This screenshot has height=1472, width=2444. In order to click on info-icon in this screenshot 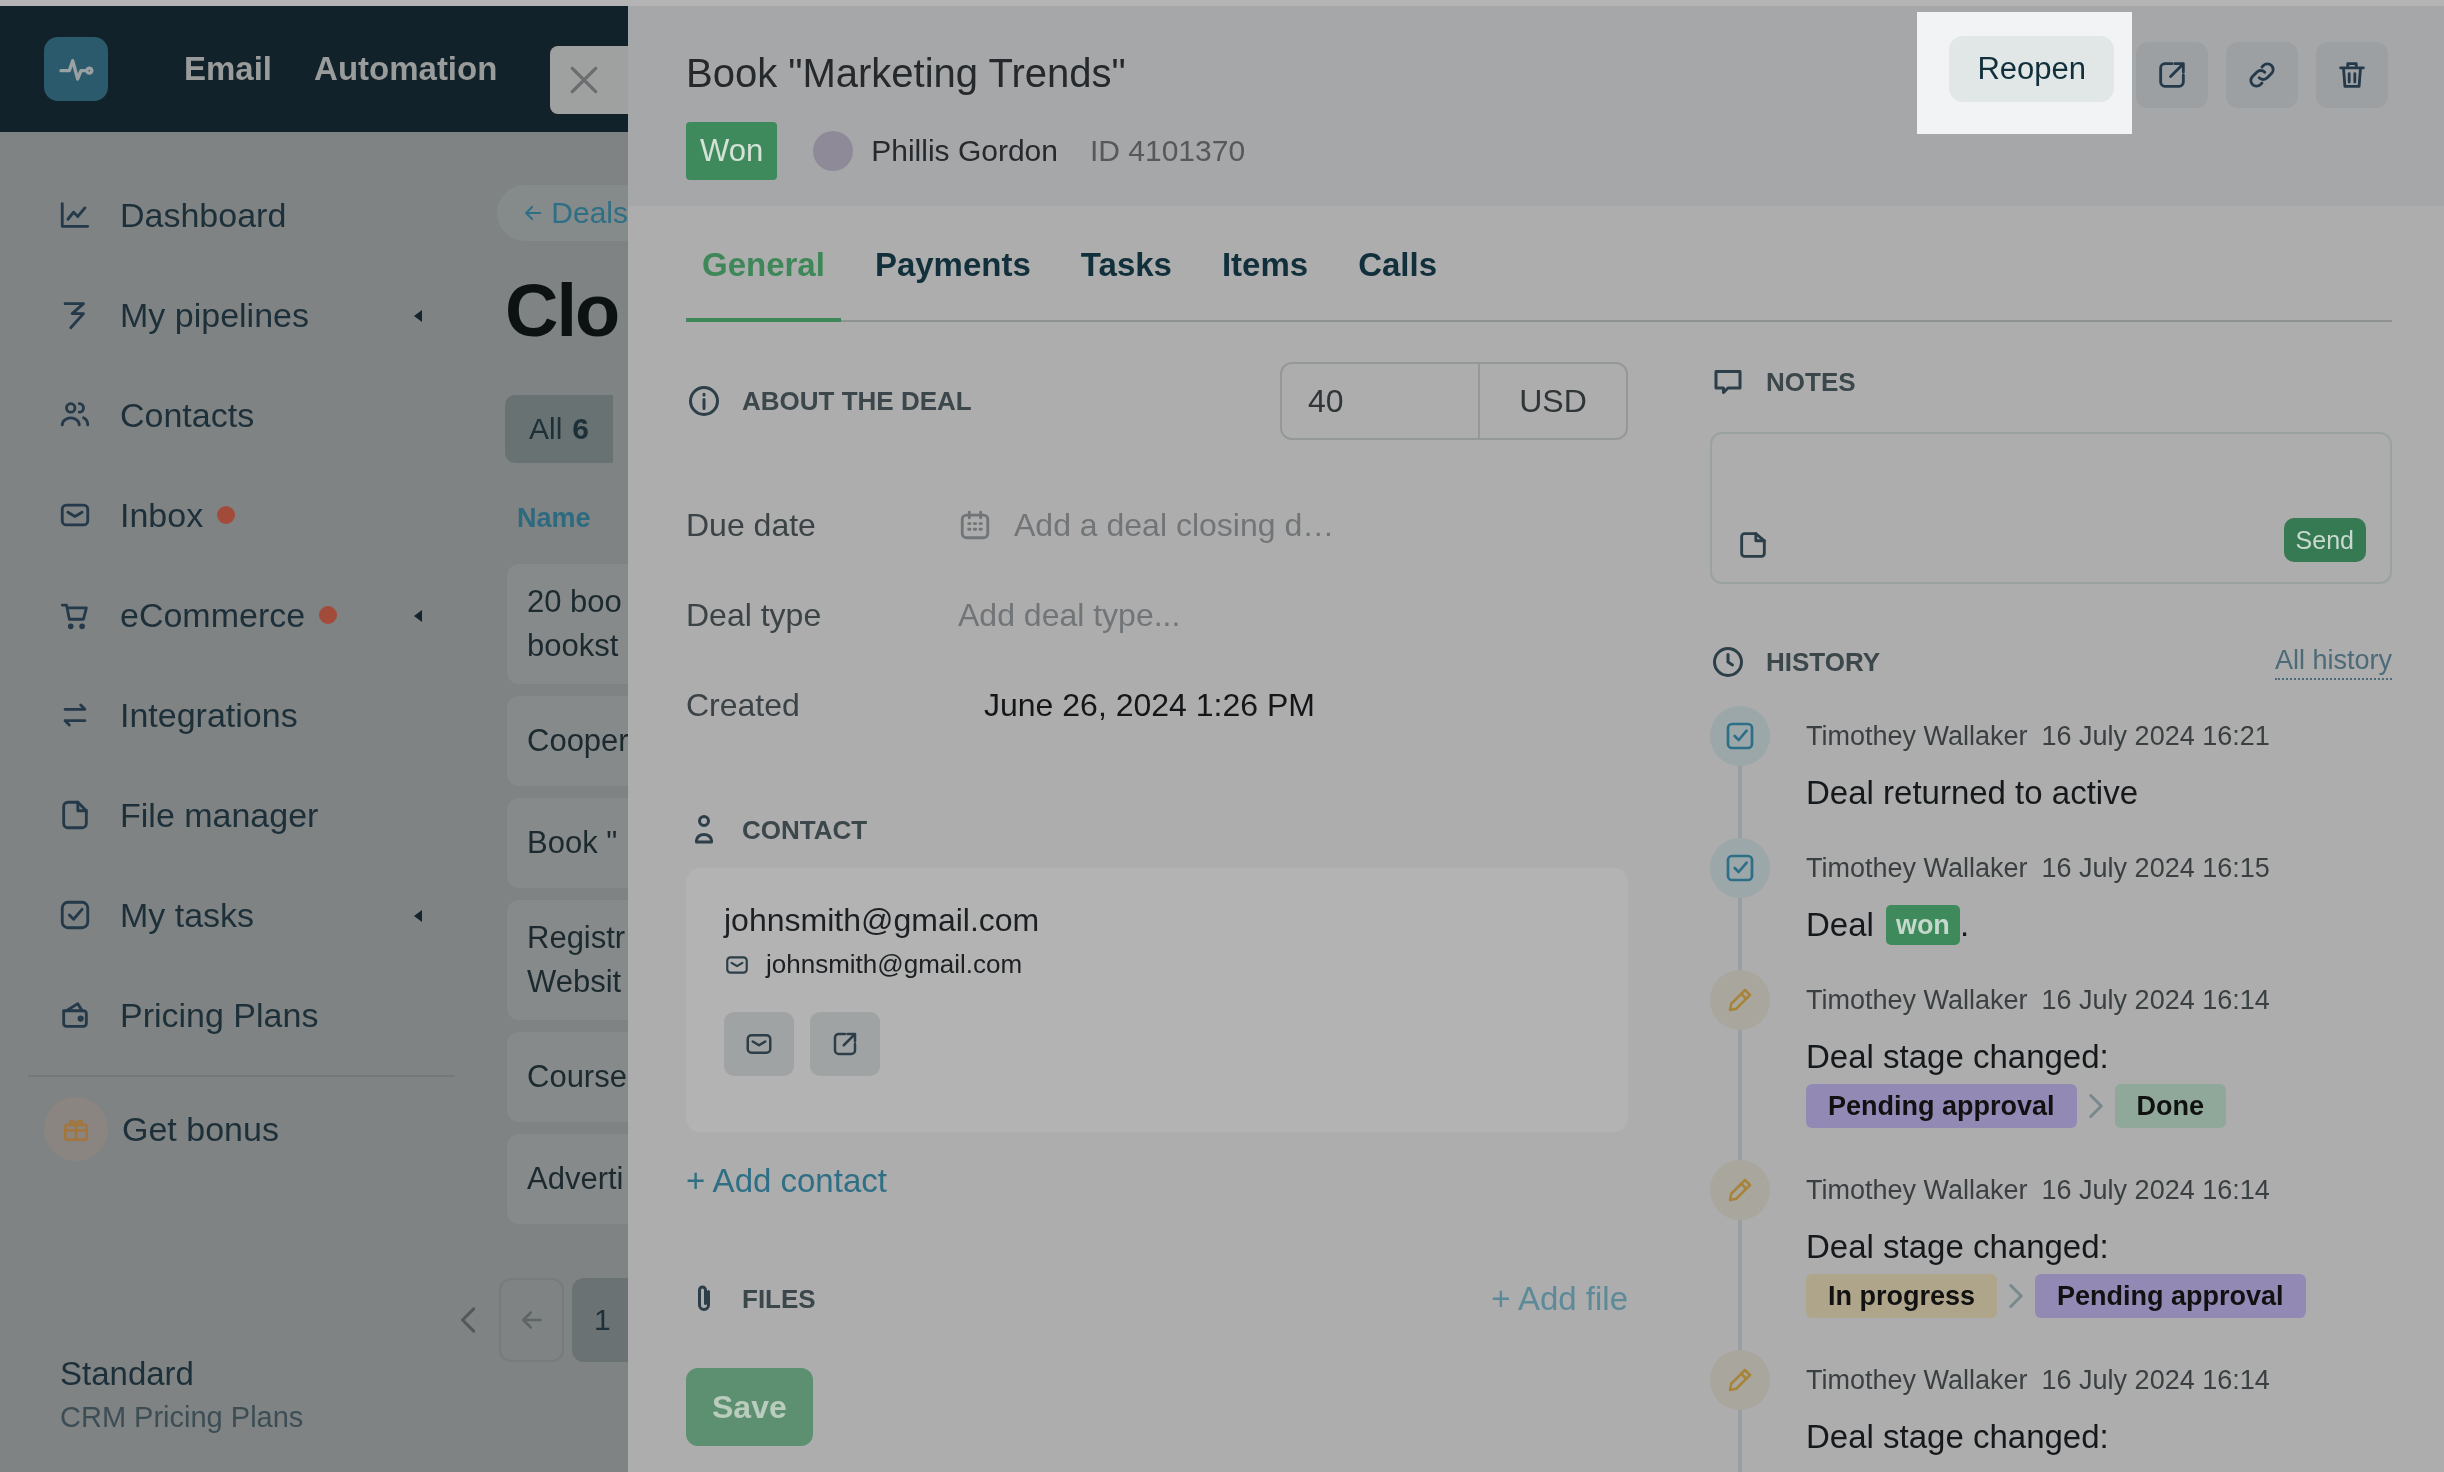, I will do `click(704, 401)`.